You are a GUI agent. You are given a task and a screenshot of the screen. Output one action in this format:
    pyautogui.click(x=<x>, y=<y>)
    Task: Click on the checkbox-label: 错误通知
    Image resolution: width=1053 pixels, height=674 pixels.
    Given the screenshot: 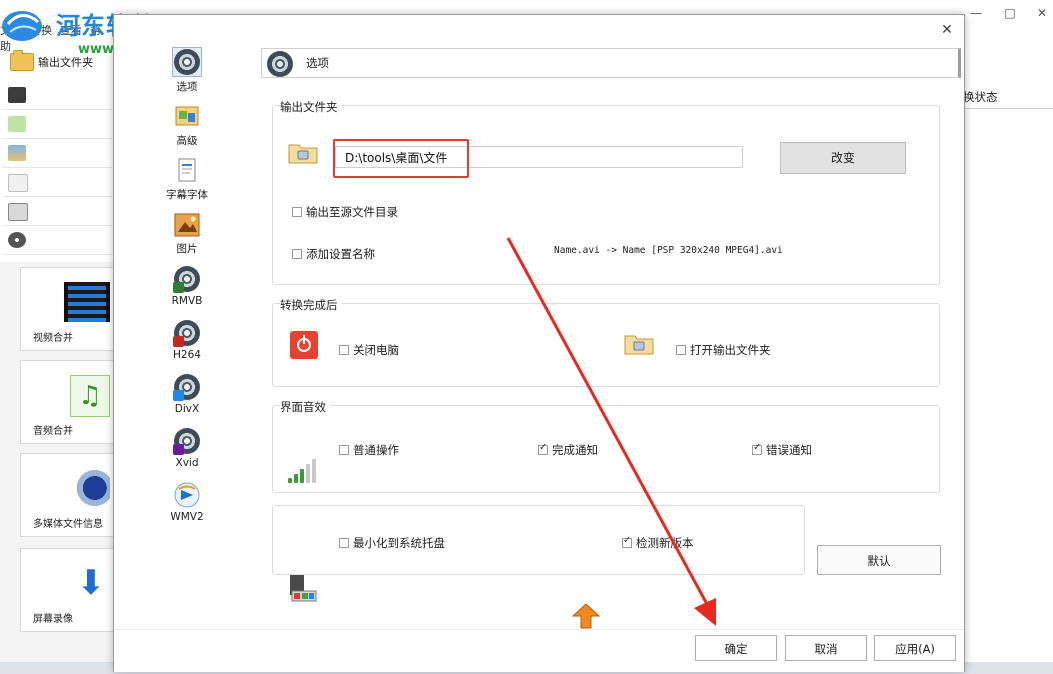 What is the action you would take?
    pyautogui.click(x=789, y=450)
    